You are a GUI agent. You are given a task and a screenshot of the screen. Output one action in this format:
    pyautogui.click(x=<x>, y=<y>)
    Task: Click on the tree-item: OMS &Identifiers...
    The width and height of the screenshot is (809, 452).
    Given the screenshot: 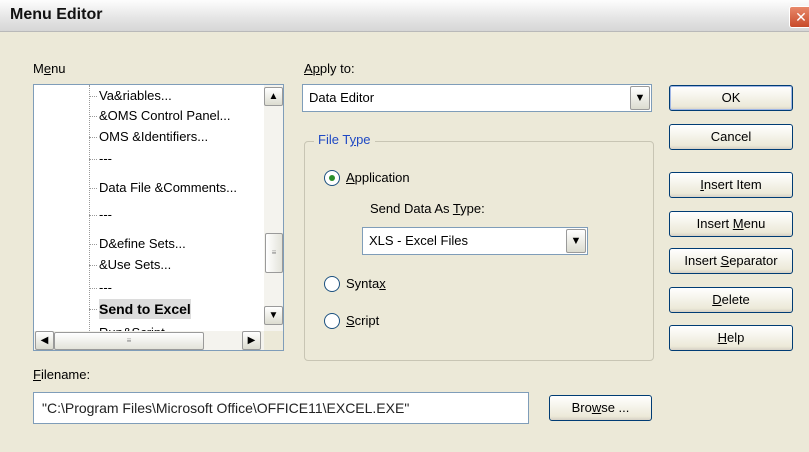 What is the action you would take?
    pyautogui.click(x=148, y=137)
    